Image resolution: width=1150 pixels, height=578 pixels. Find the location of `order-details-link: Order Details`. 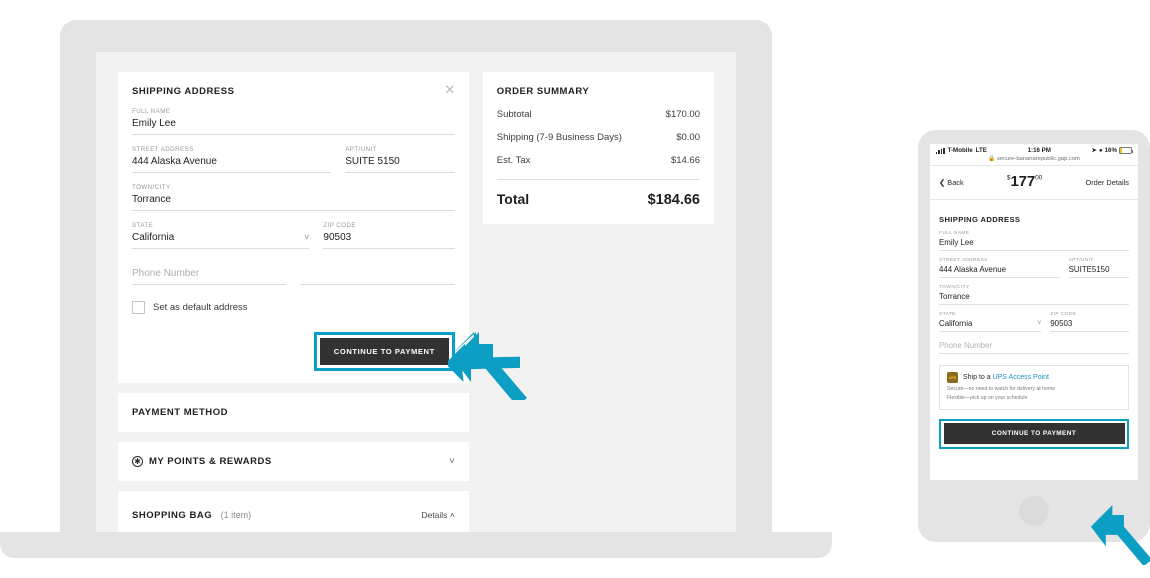

order-details-link: Order Details is located at coordinates (1107, 182).